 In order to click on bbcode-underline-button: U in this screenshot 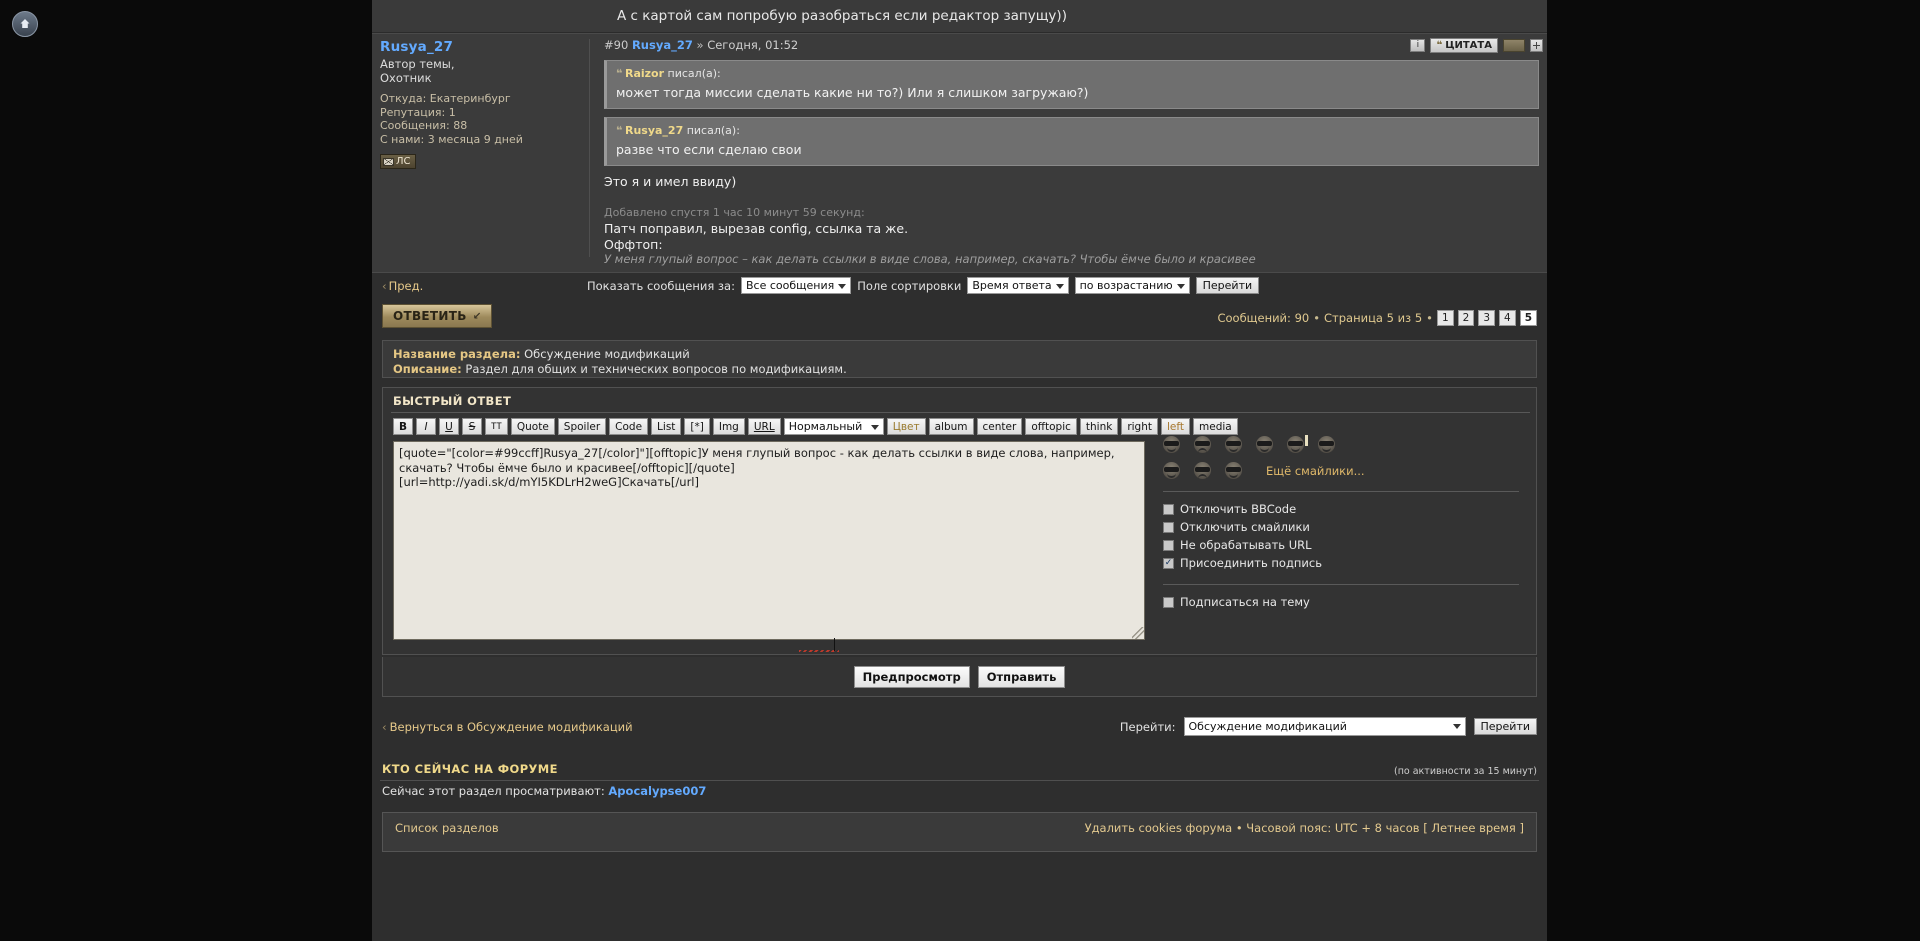, I will do `click(449, 426)`.